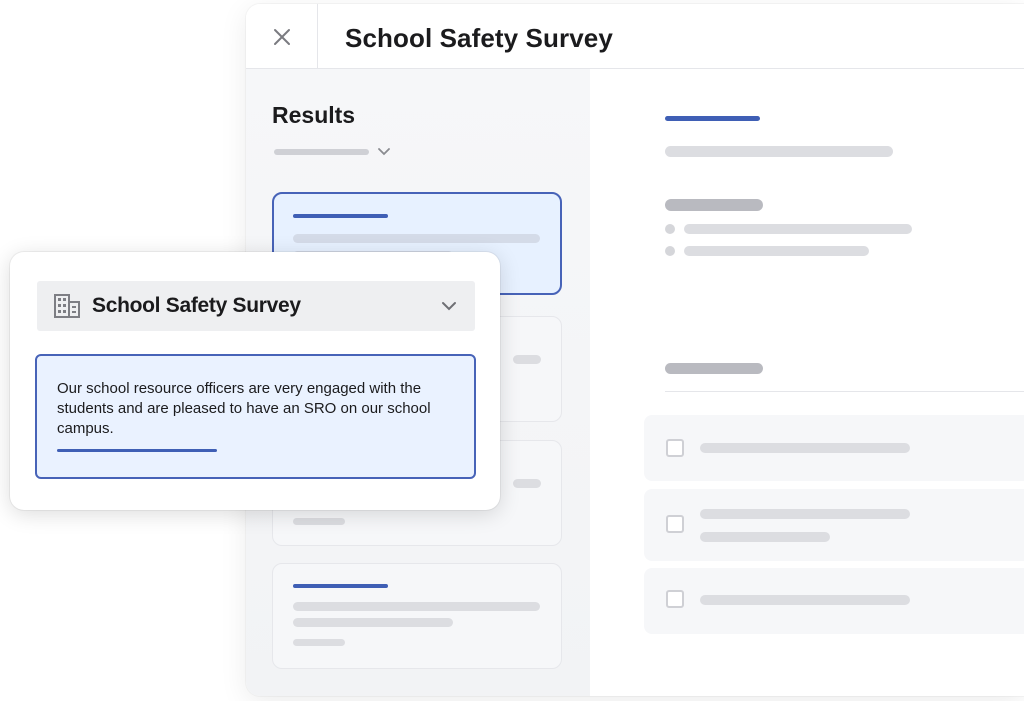 This screenshot has height=701, width=1024. Describe the element at coordinates (844, 391) in the screenshot. I see `divider` at that location.